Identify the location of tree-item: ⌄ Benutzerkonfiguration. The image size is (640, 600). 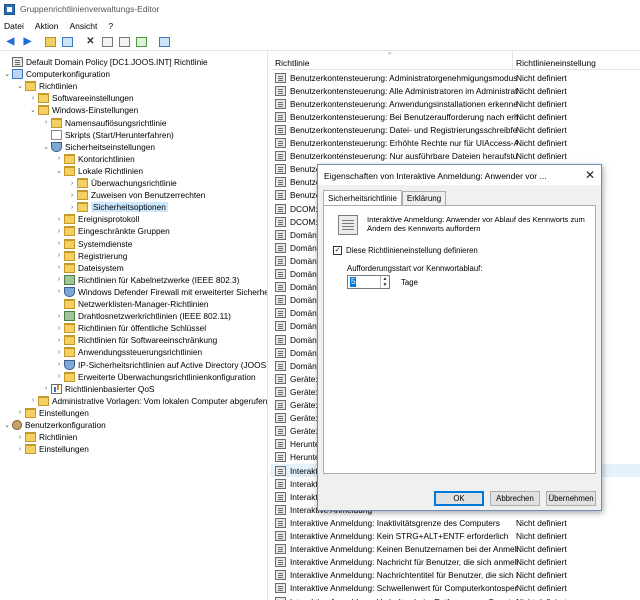
(54, 425).